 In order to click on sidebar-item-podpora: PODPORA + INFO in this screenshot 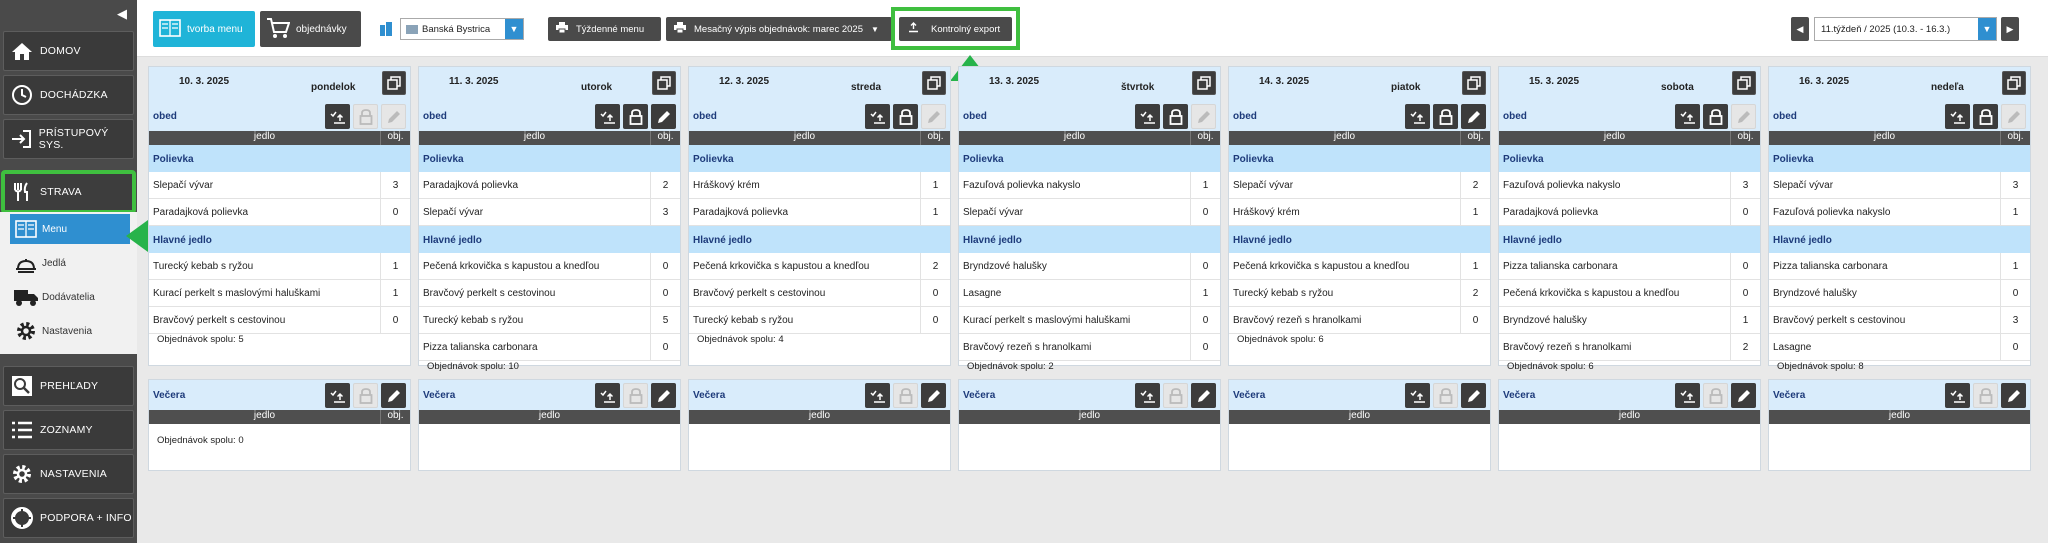, I will do `click(68, 518)`.